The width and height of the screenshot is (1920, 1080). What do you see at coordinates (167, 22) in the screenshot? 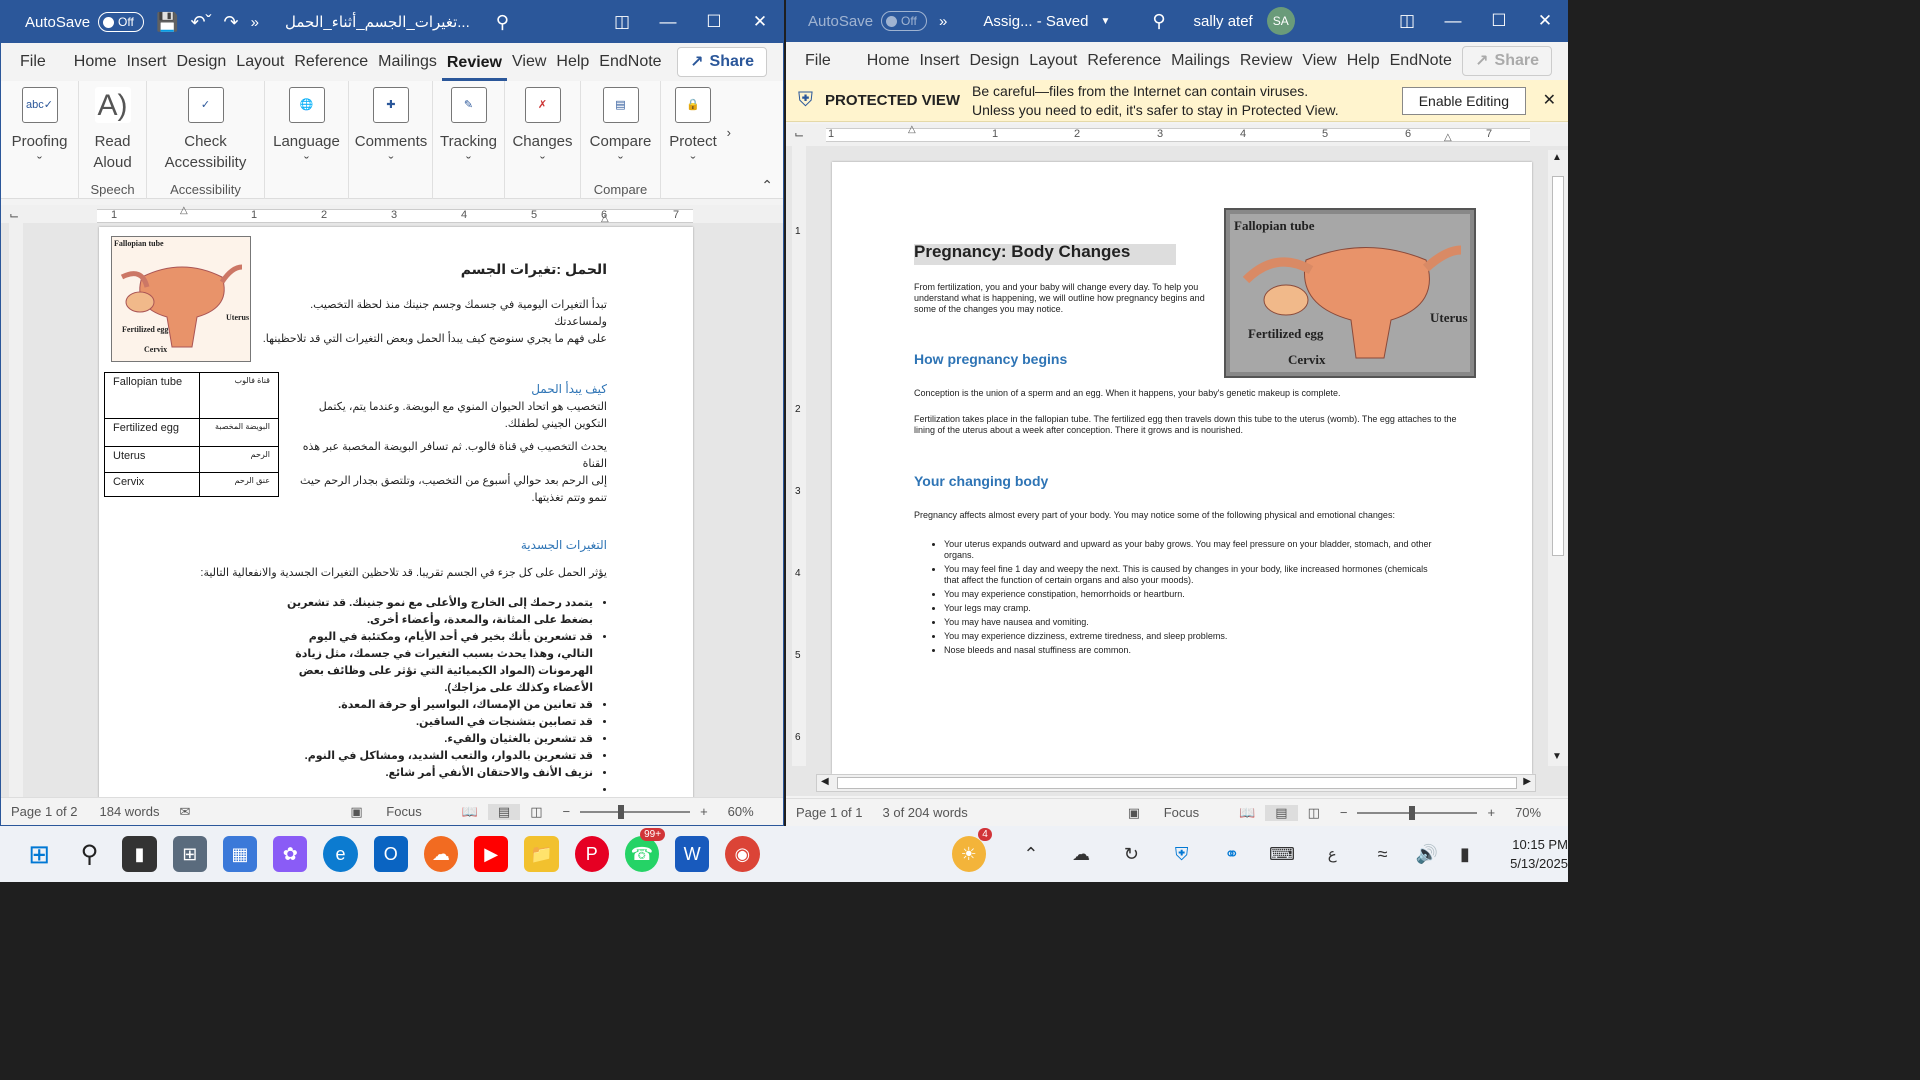
I see `save-icon: 💾` at bounding box center [167, 22].